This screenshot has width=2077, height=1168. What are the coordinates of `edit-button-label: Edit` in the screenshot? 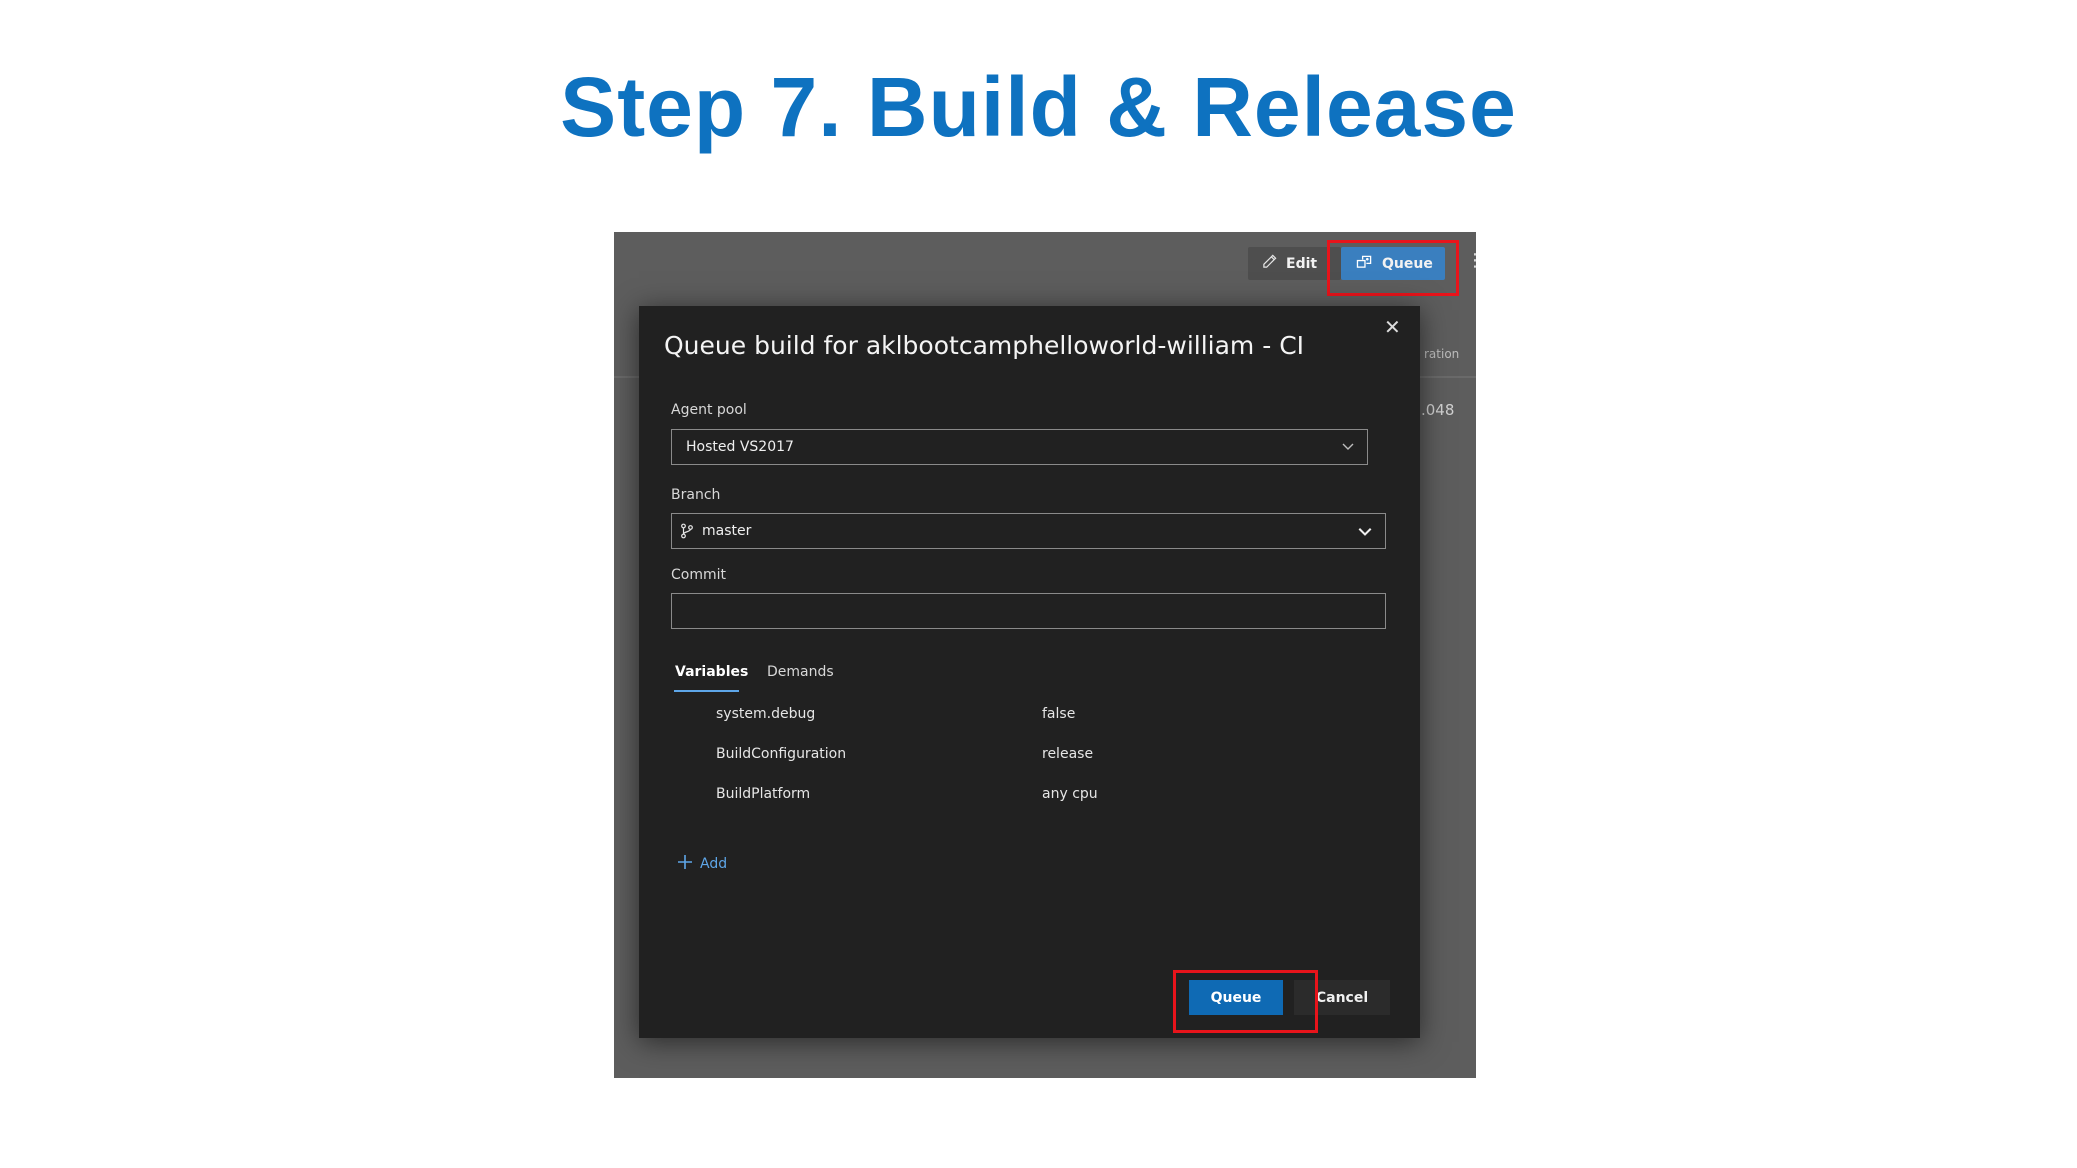 It's located at (1302, 263).